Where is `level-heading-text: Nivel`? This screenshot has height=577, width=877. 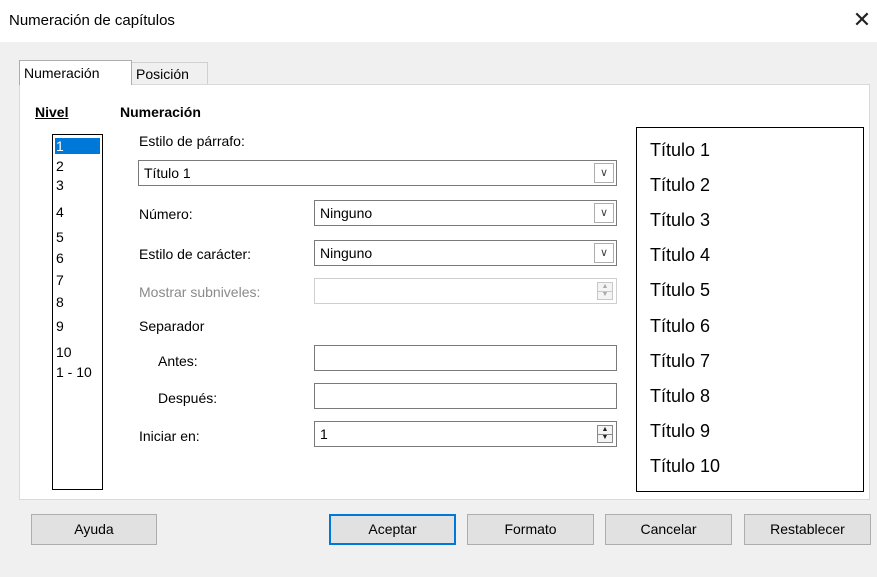
level-heading-text: Nivel is located at coordinates (52, 112).